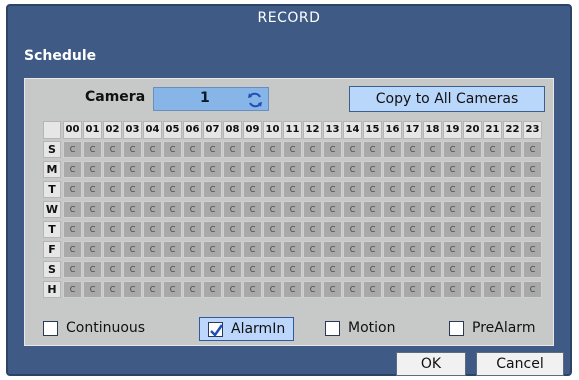 The width and height of the screenshot is (579, 380). I want to click on hour-header: 04, so click(152, 130).